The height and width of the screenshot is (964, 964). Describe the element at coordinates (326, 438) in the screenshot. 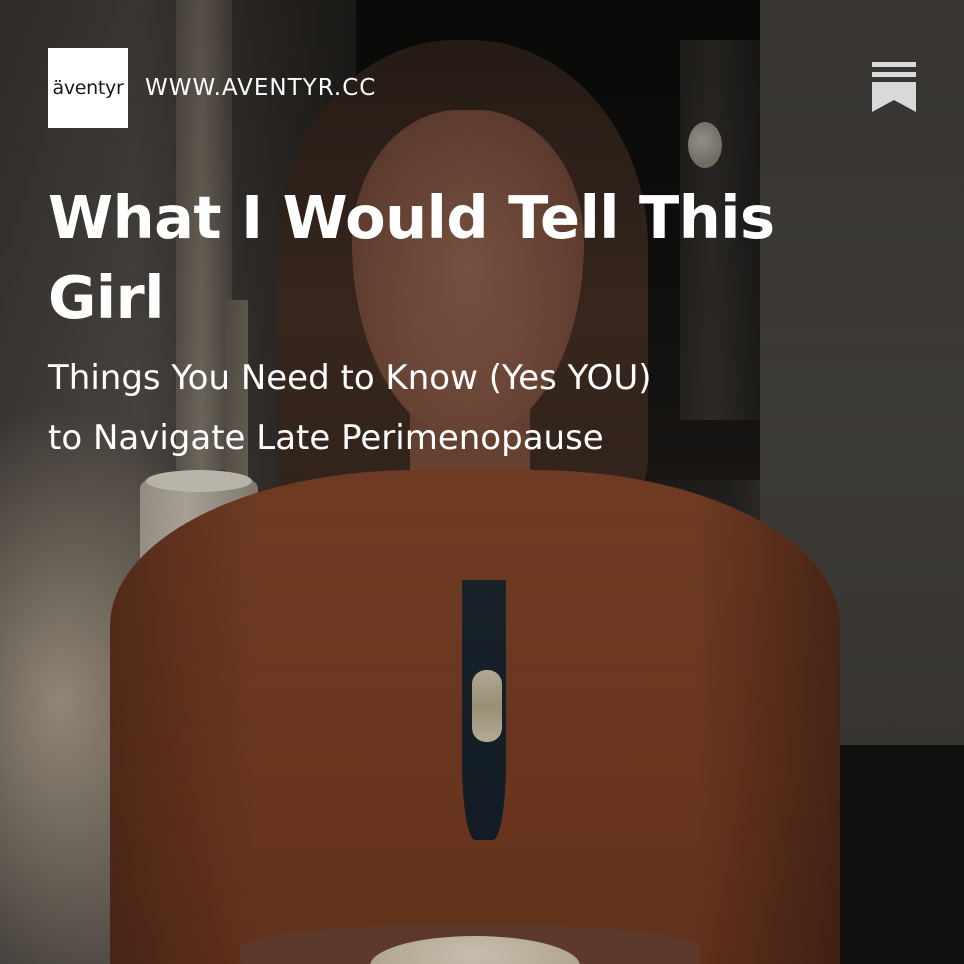

I see `subtitle-line-2: to Navigate Late Perimenopause` at that location.